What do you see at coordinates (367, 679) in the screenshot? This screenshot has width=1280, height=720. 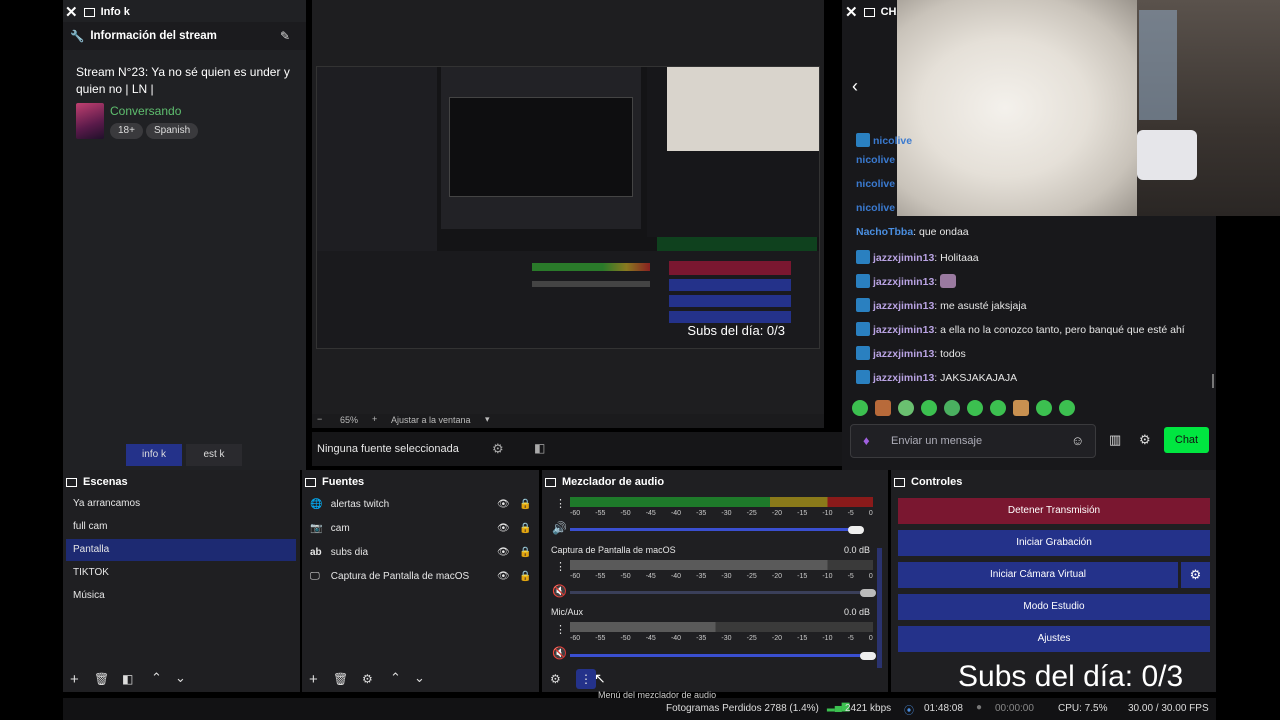 I see `gear-icon: ⚙` at bounding box center [367, 679].